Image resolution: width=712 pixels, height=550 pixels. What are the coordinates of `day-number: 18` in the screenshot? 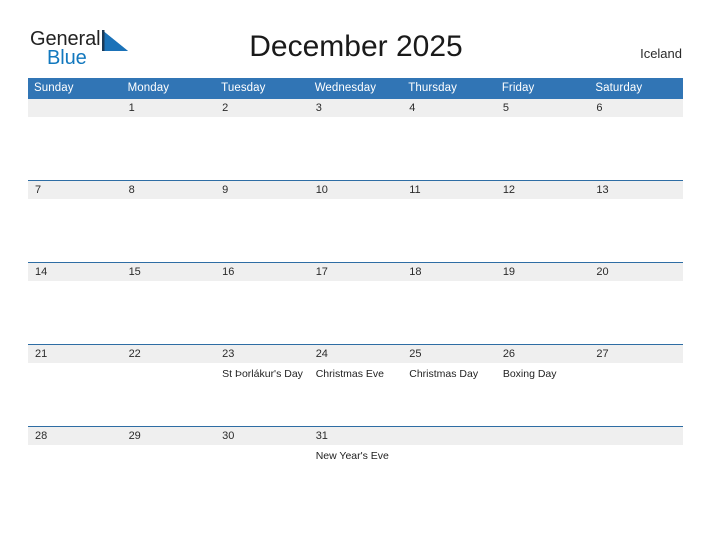 It's located at (449, 272).